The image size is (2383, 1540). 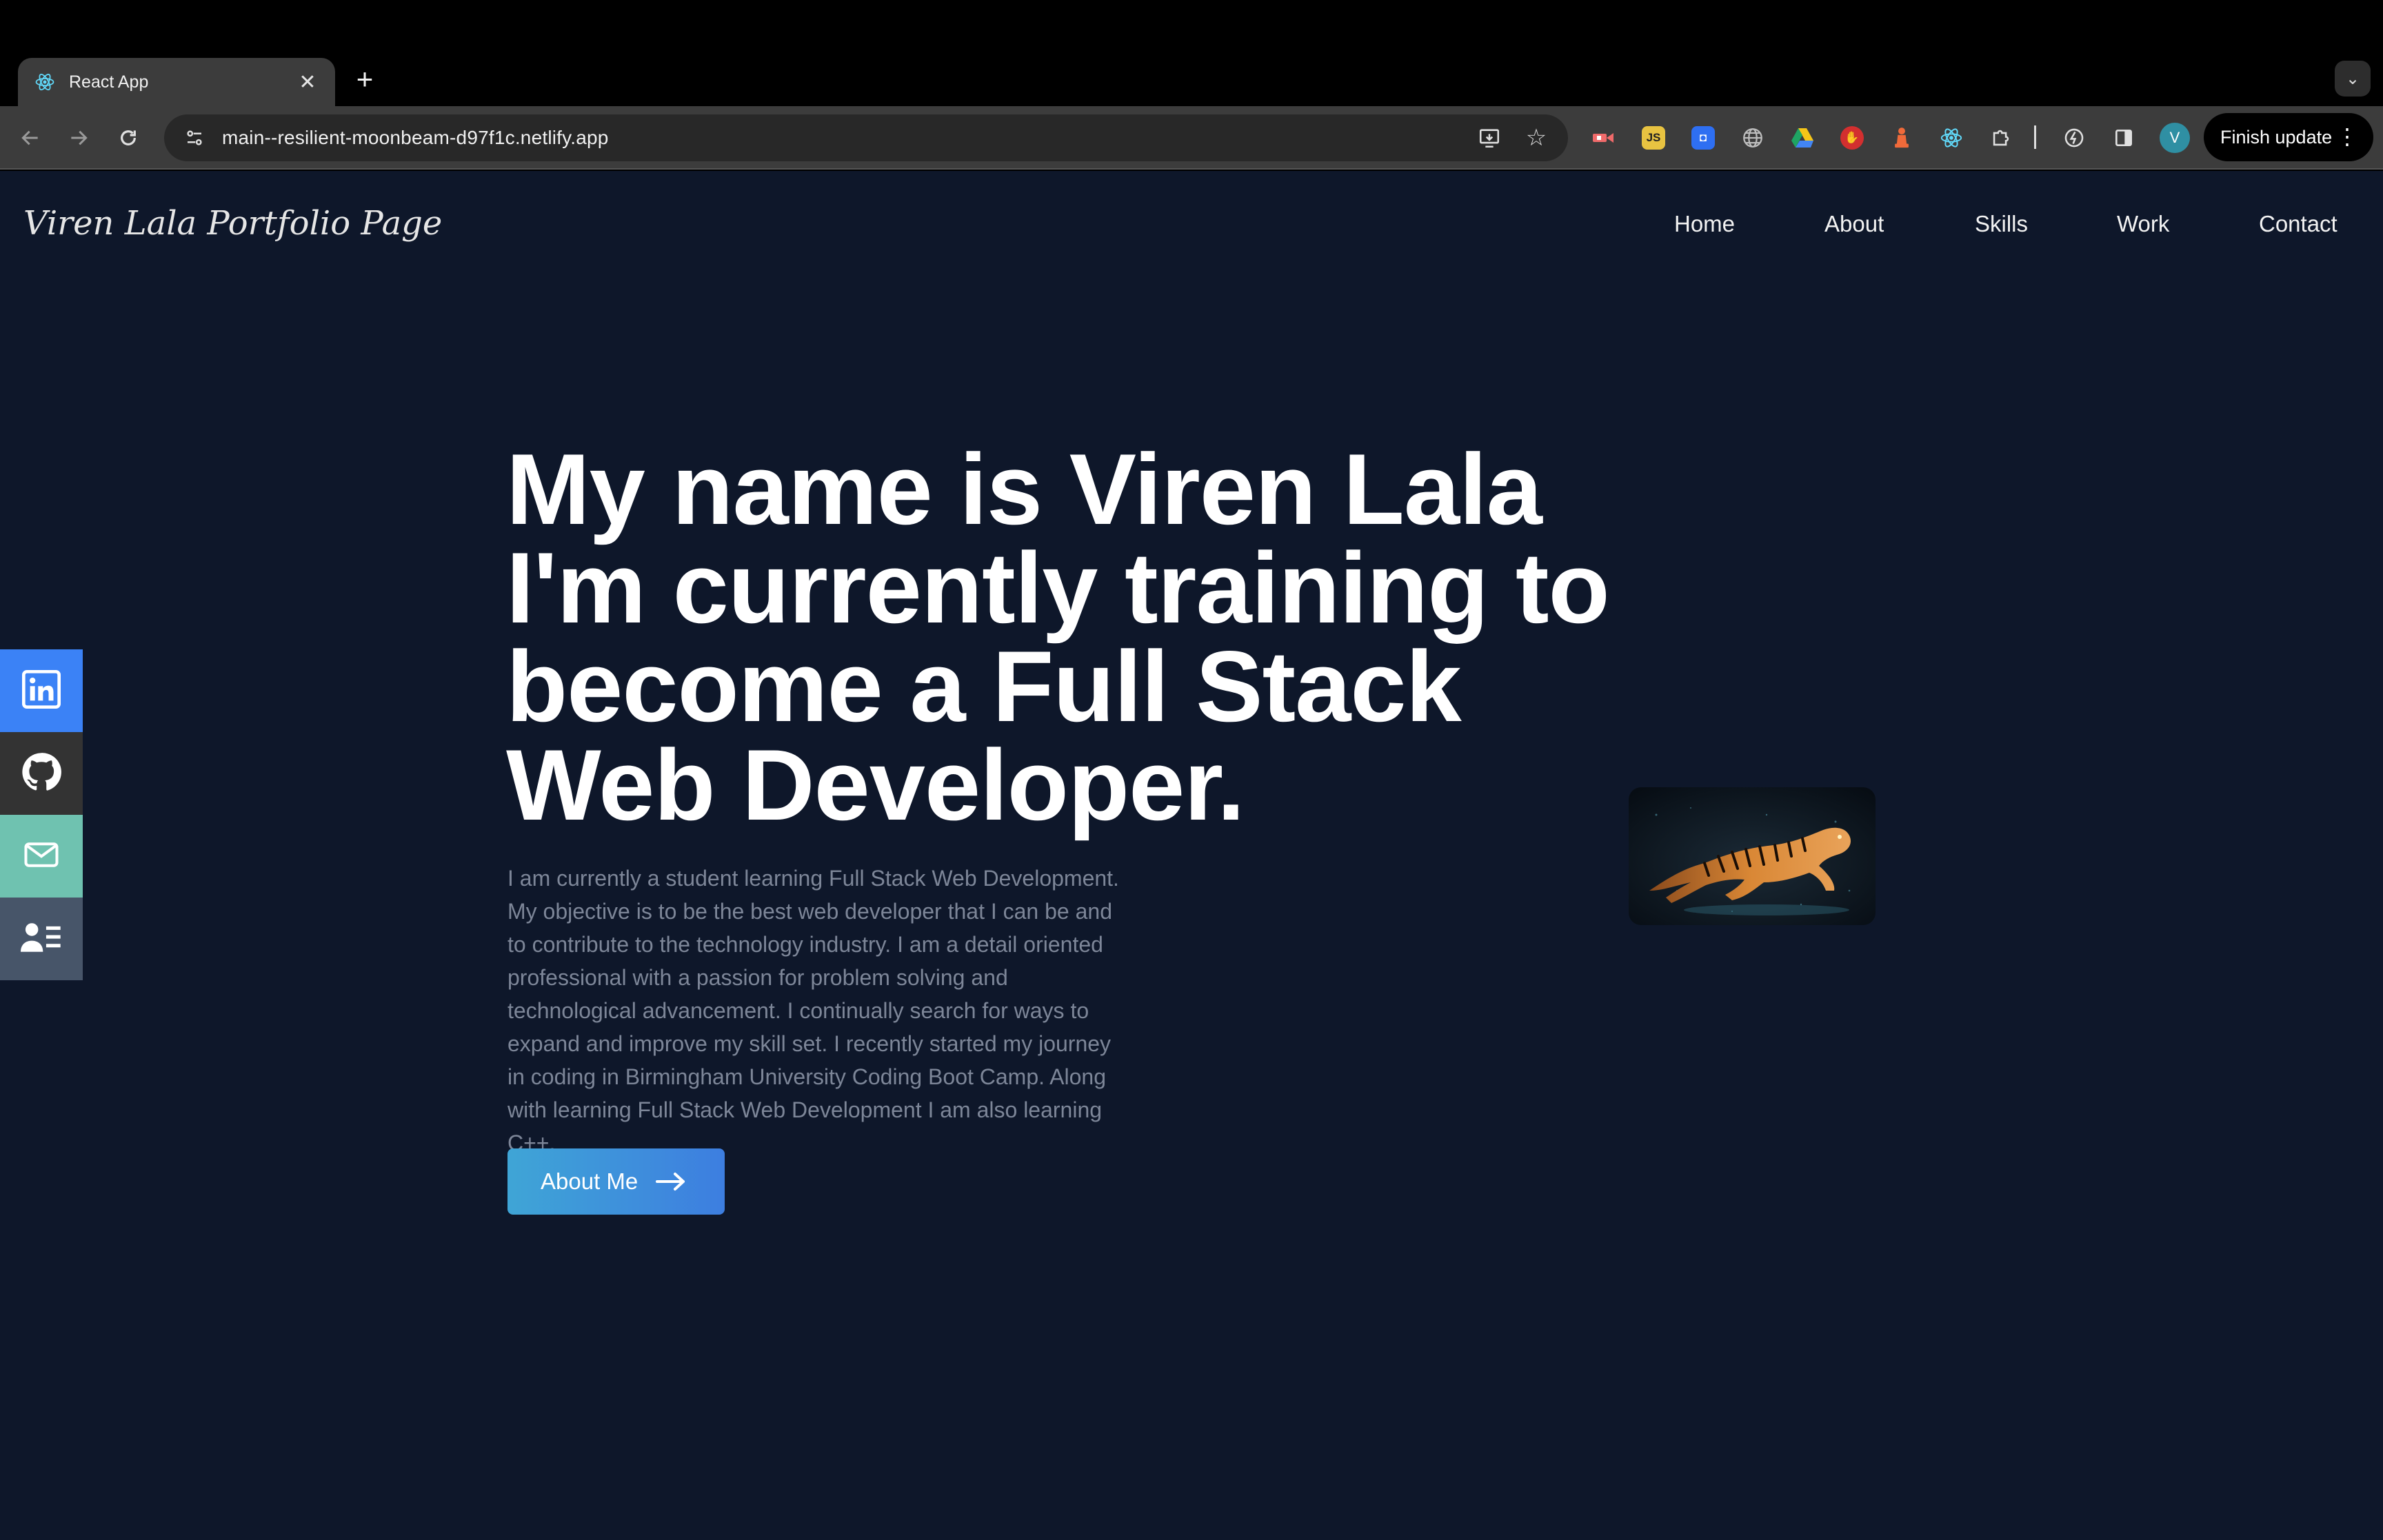 I want to click on resume-icon, so click(x=41, y=939).